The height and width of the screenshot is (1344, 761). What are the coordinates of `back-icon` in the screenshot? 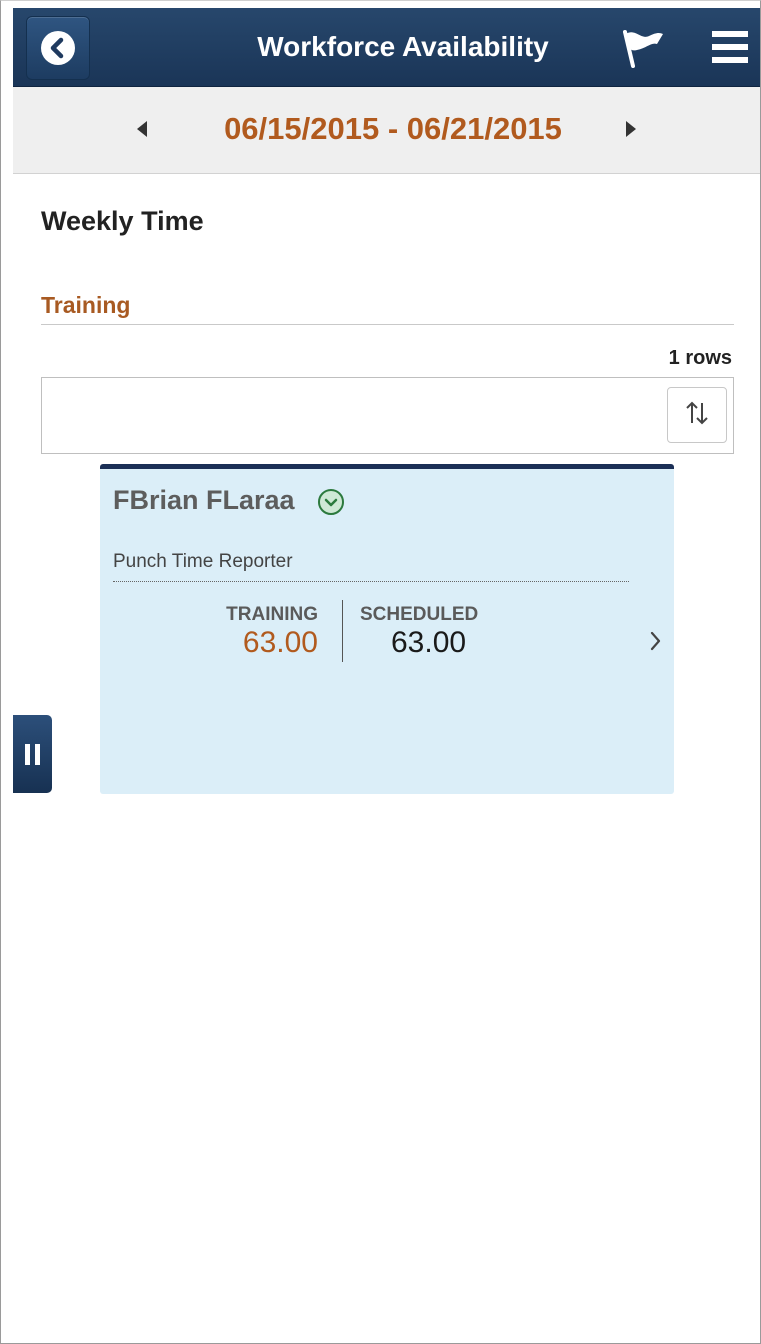 It's located at (58, 48).